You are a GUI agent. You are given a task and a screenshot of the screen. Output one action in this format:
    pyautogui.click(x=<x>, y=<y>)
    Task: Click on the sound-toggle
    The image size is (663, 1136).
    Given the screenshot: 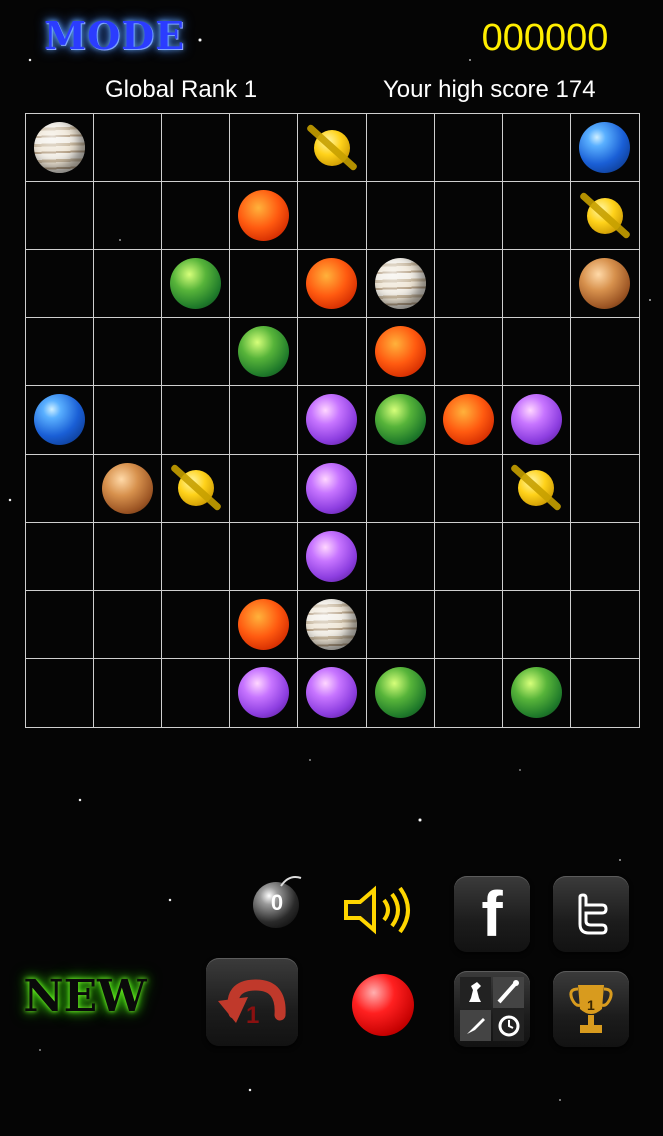 What is the action you would take?
    pyautogui.click(x=379, y=910)
    